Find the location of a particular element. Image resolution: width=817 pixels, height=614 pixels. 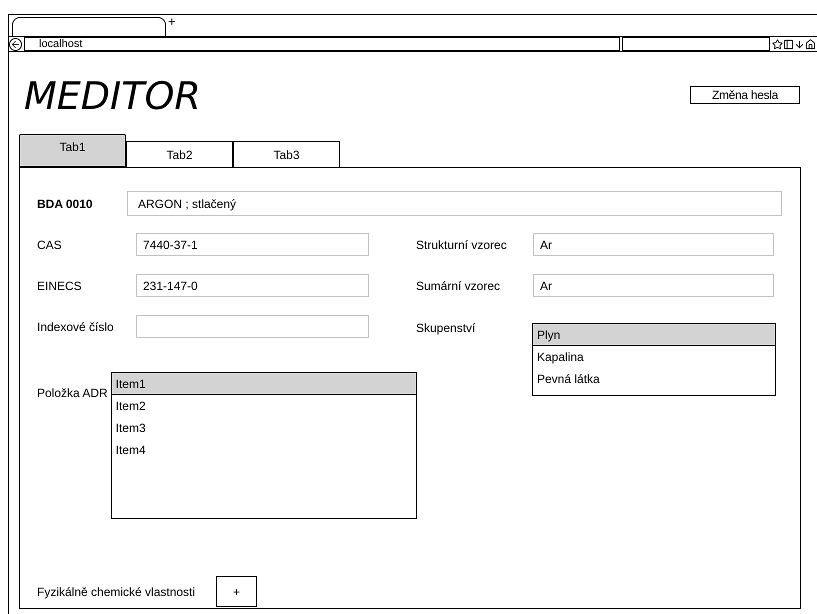

text-field: 7440-37-1 is located at coordinates (252, 244).